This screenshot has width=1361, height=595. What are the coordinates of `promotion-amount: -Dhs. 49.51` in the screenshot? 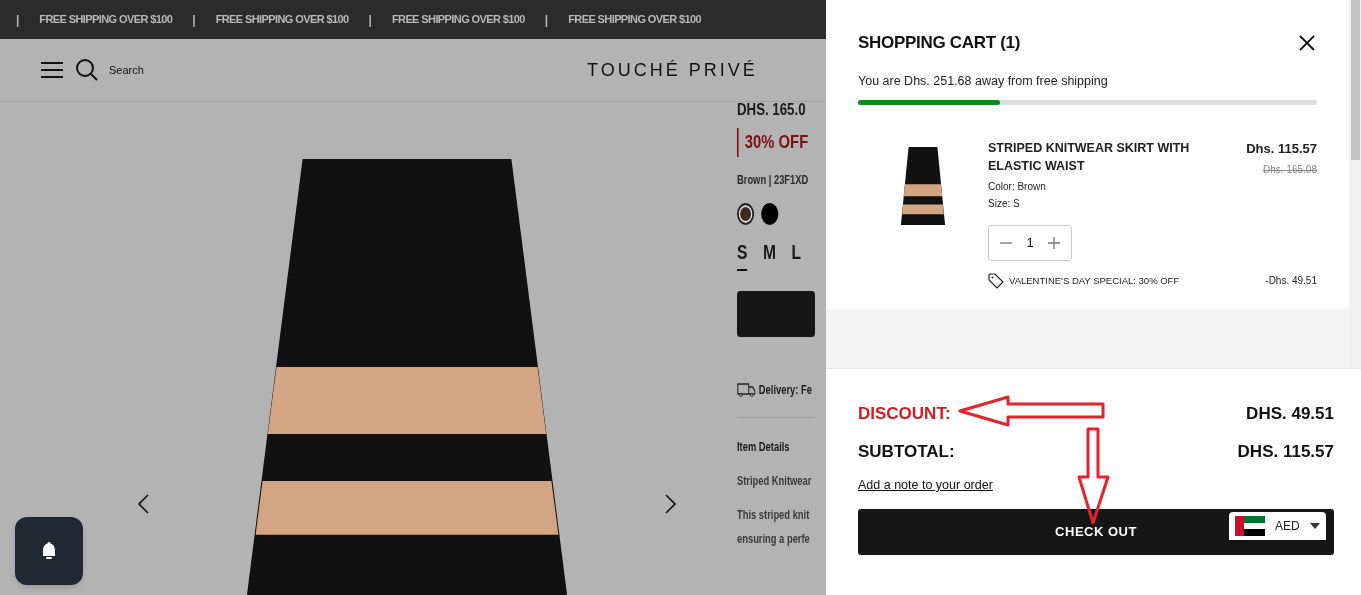 It's located at (1291, 281).